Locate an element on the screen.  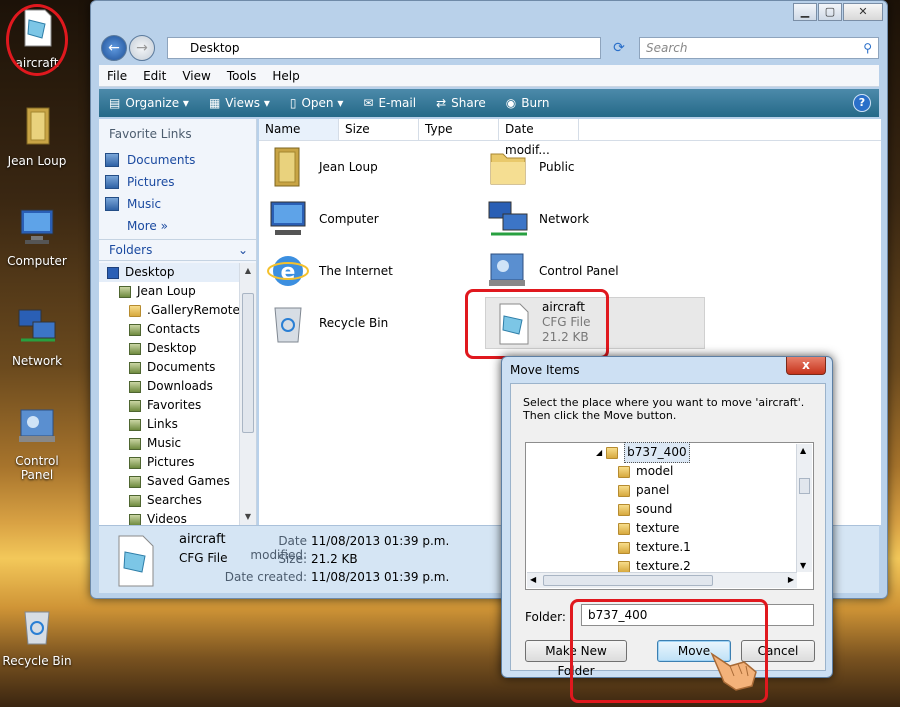
desktop-icon-label: Network is located at coordinates (37, 361).